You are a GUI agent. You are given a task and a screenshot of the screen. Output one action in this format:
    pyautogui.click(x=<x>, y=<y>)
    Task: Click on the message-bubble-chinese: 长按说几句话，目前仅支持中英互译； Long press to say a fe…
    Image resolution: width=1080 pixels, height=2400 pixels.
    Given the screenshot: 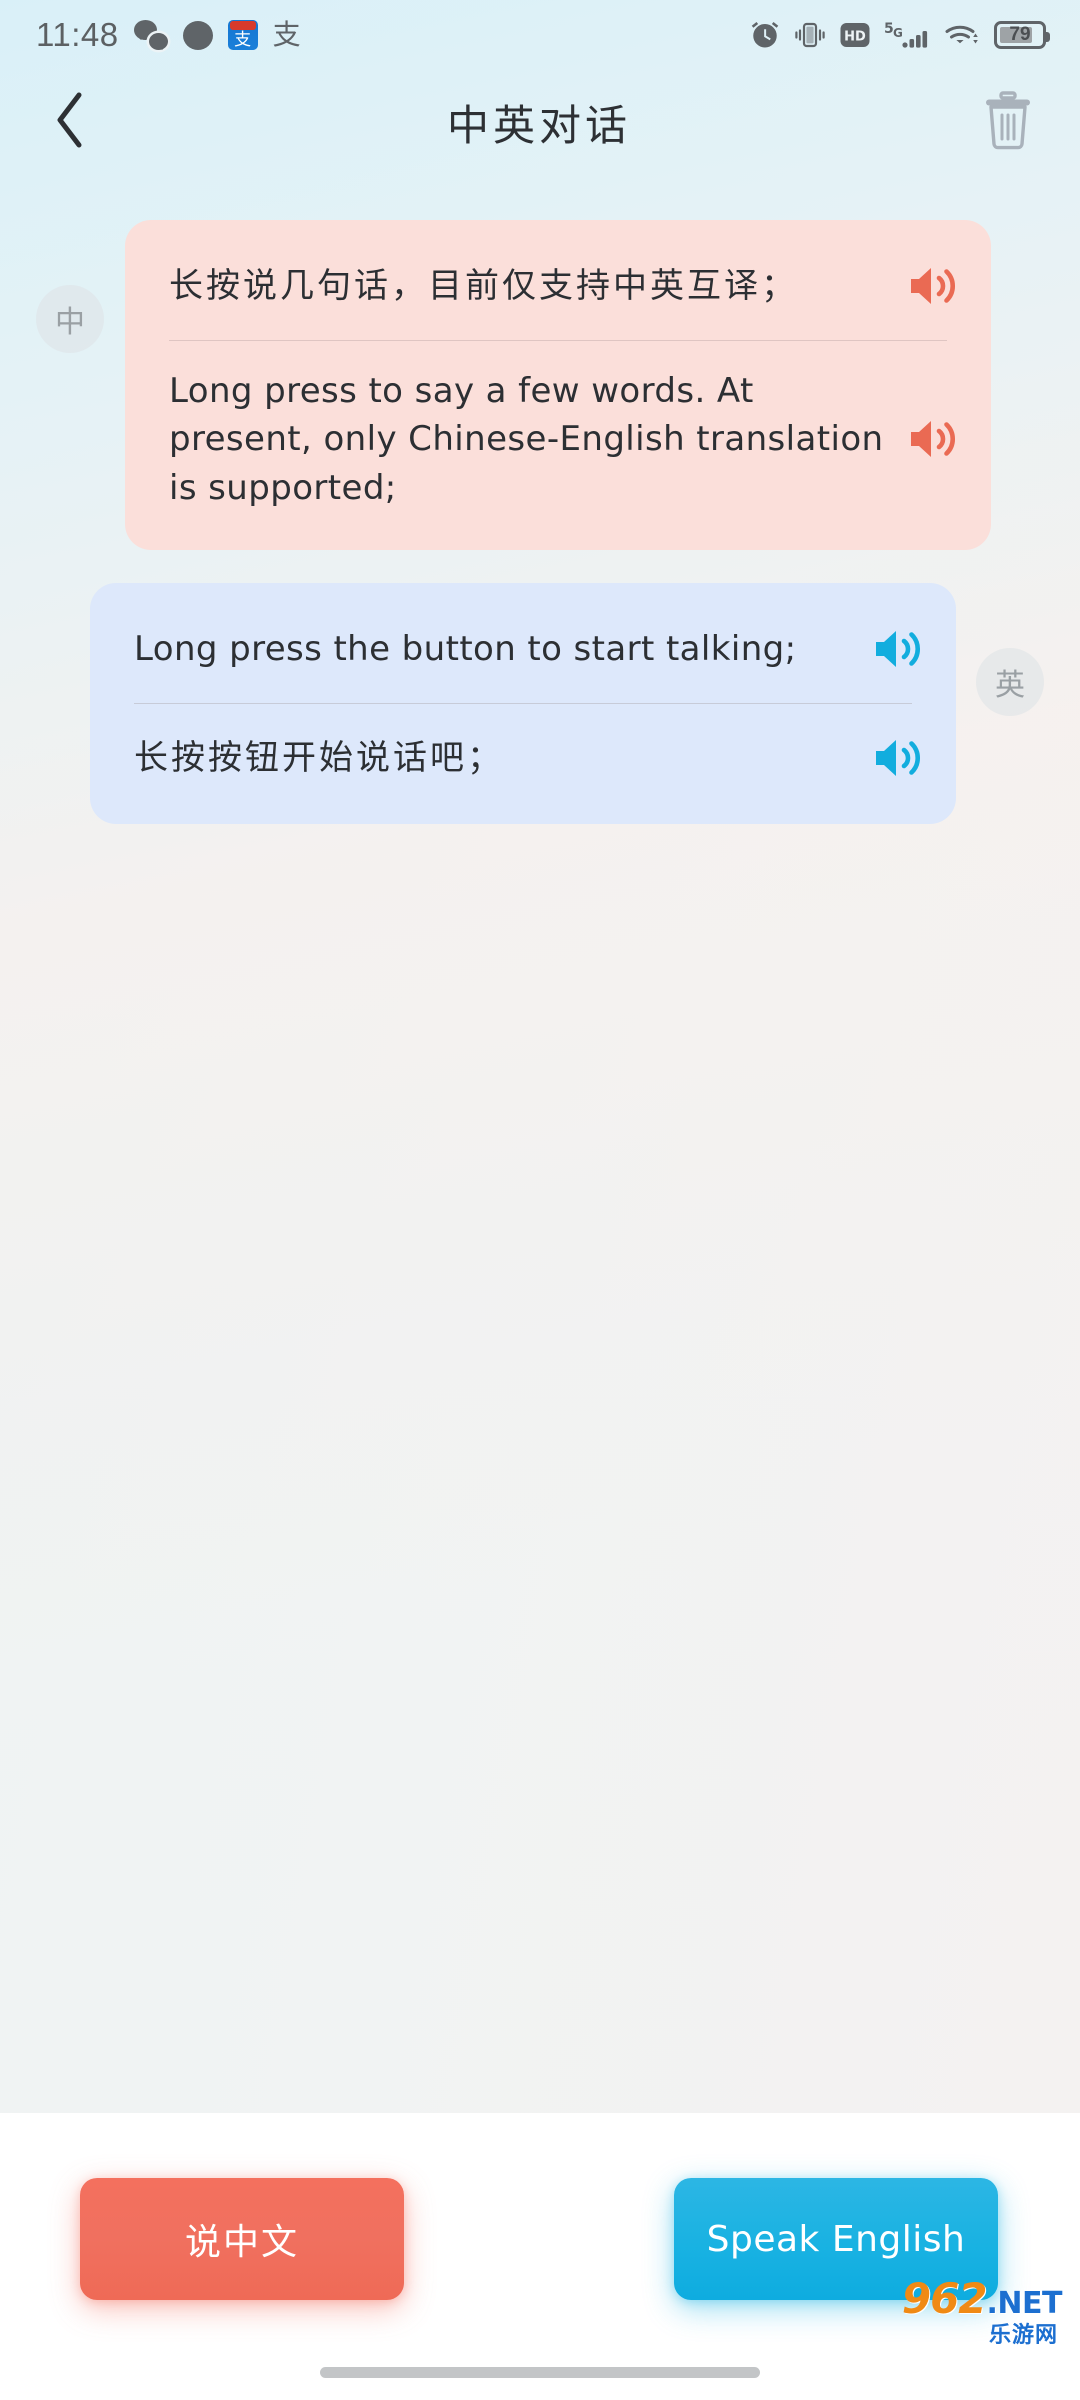 What is the action you would take?
    pyautogui.click(x=558, y=385)
    